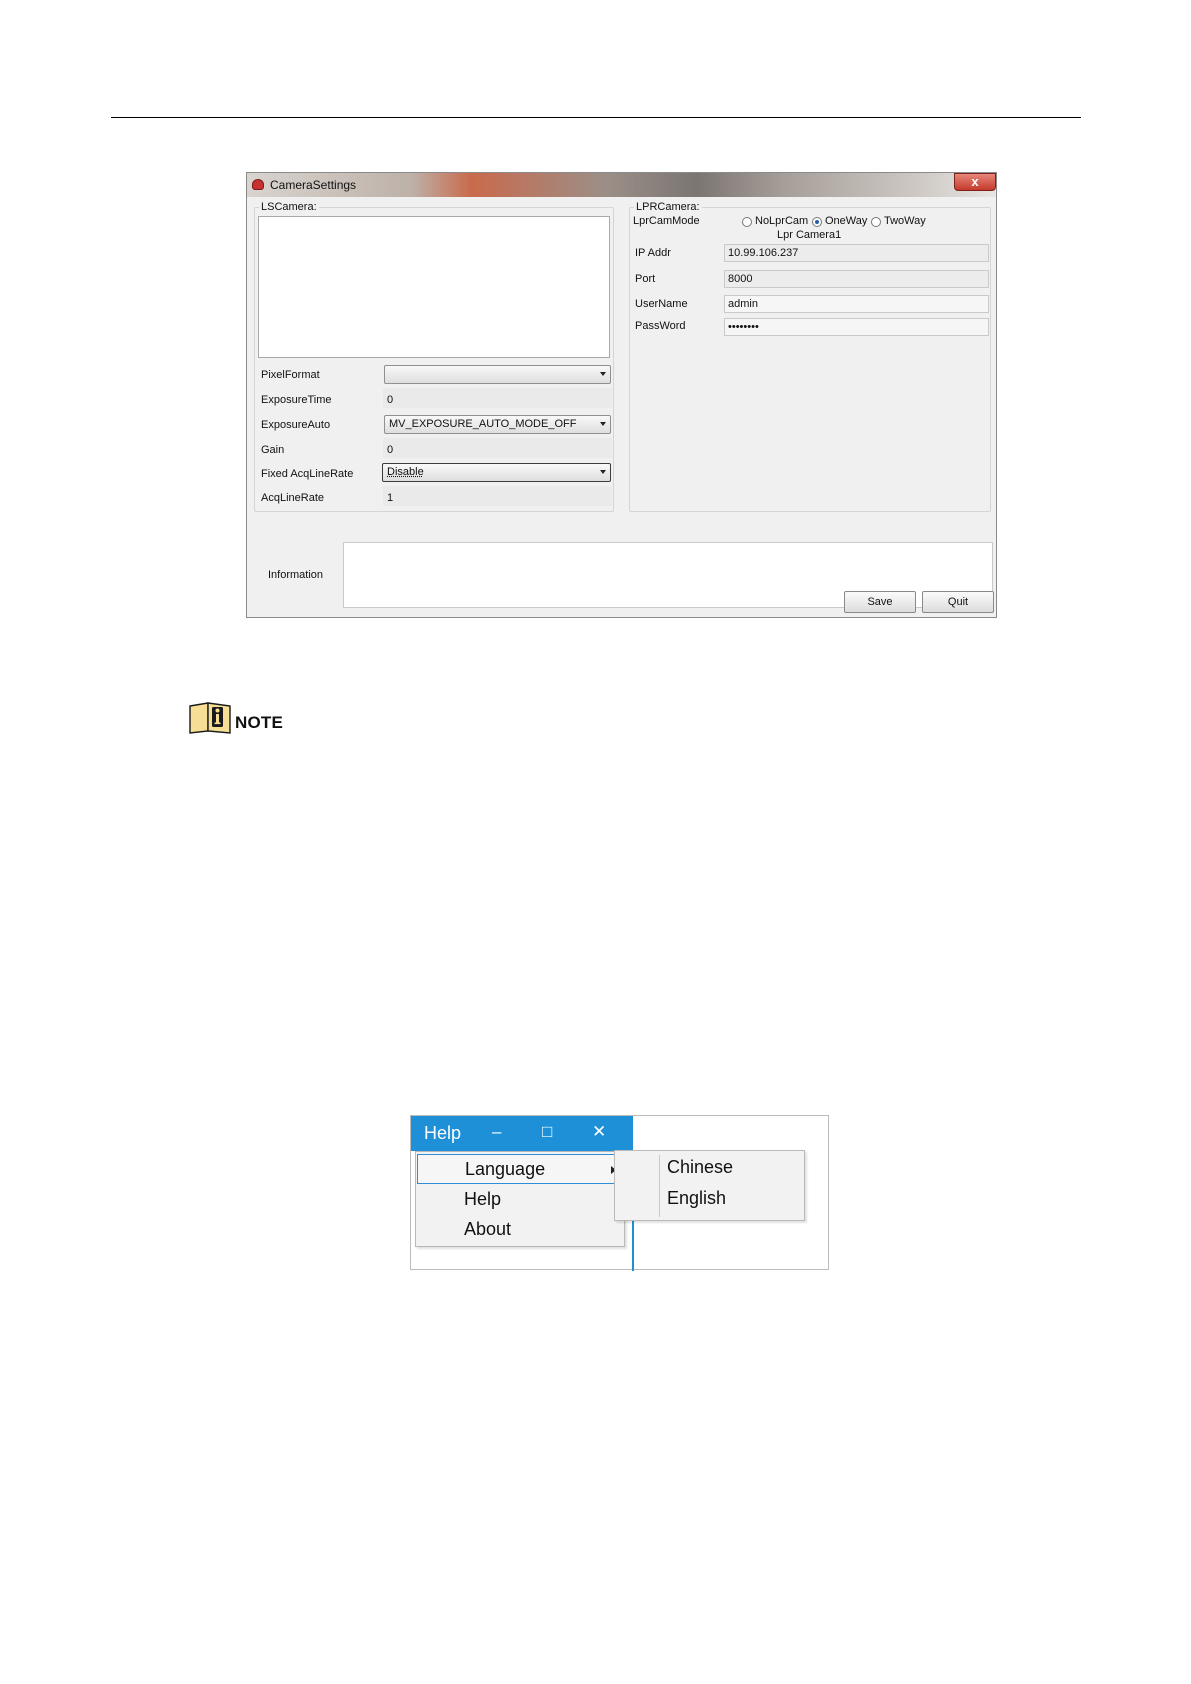 Image resolution: width=1191 pixels, height=1684 pixels. What do you see at coordinates (520, 1230) in the screenshot?
I see `menu-item-about: About` at bounding box center [520, 1230].